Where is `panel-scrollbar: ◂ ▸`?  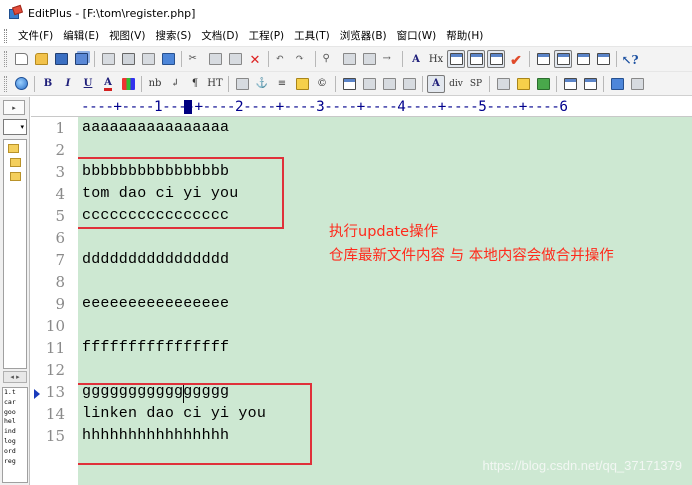
panel-scrollbar: ◂ ▸ is located at coordinates (15, 377).